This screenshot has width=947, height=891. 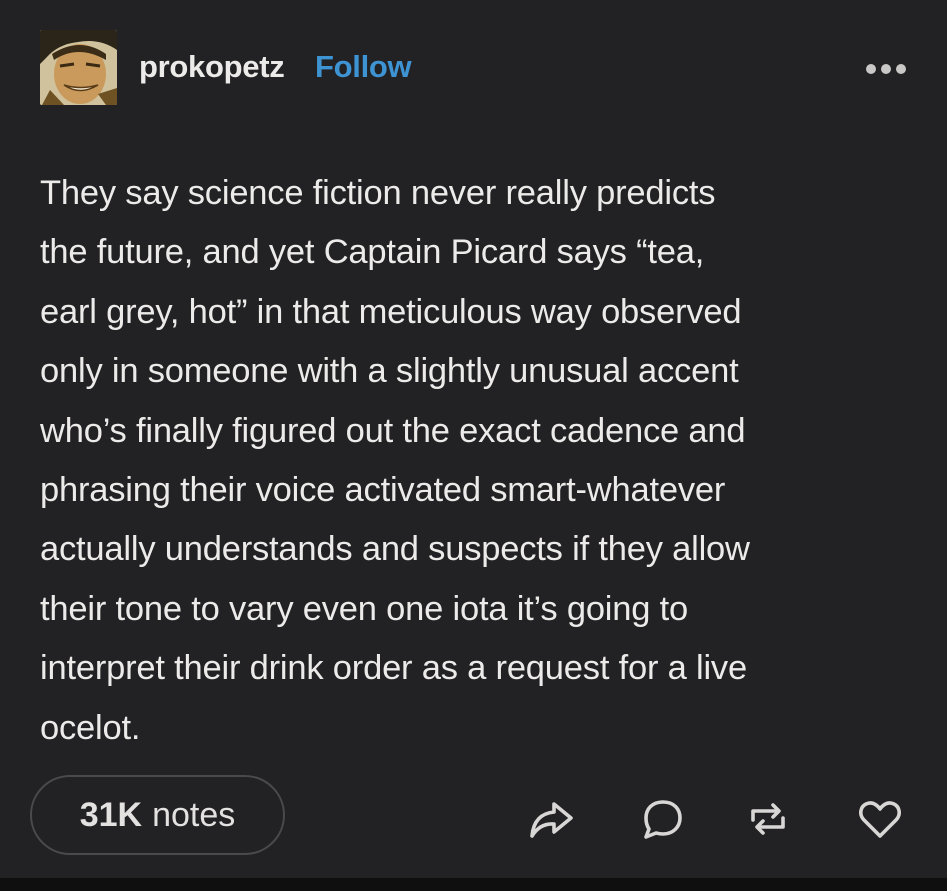 What do you see at coordinates (663, 819) in the screenshot?
I see `reply-icon` at bounding box center [663, 819].